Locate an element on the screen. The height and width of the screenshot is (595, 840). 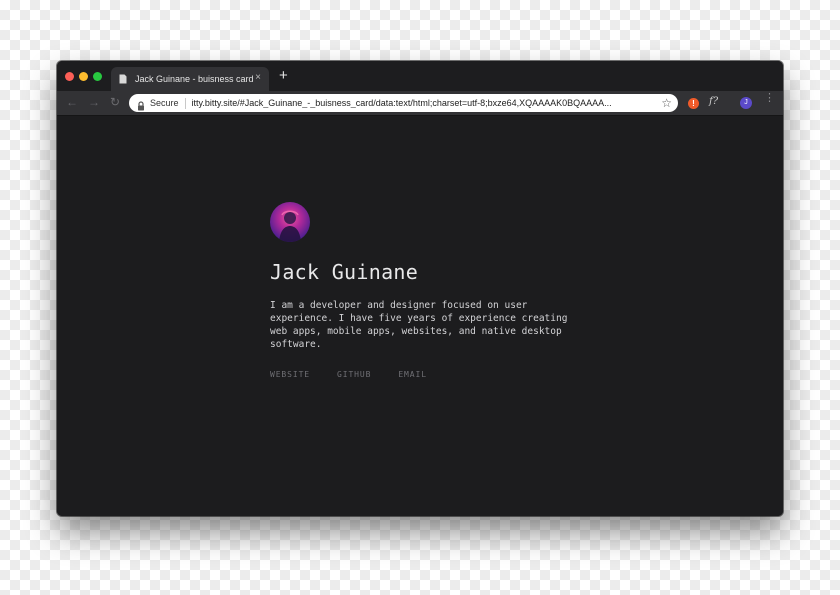
github-link: GITHUB is located at coordinates (354, 374).